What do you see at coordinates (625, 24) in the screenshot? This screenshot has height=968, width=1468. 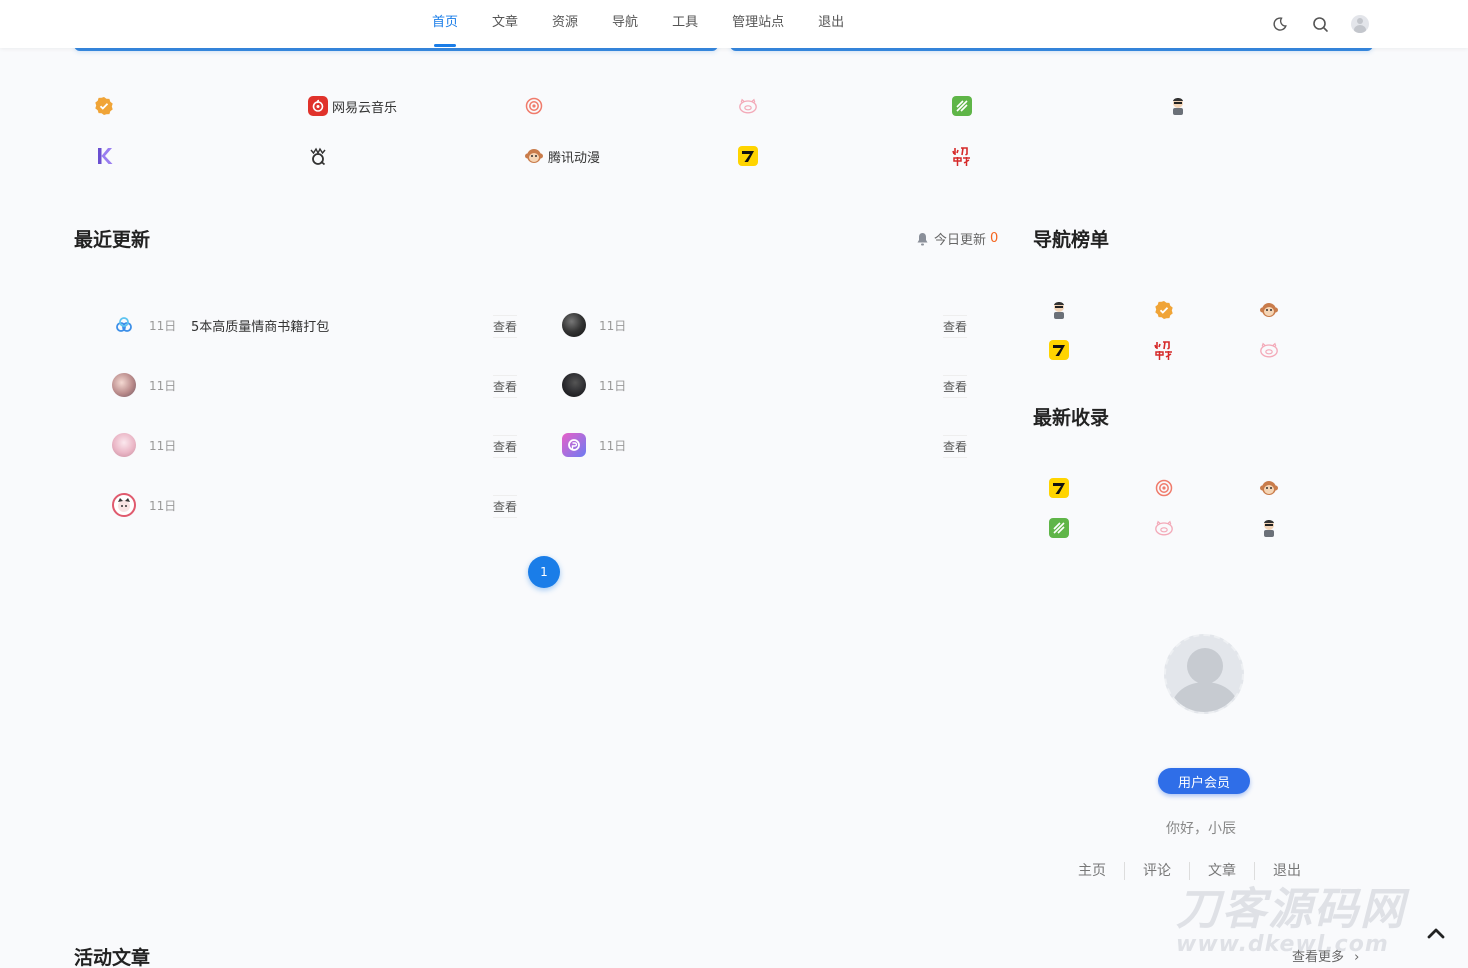 I see `nav-item-navigation: 导航` at bounding box center [625, 24].